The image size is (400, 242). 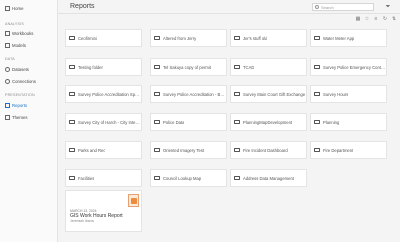 I want to click on report-card: Parks and Rec, so click(x=103, y=150).